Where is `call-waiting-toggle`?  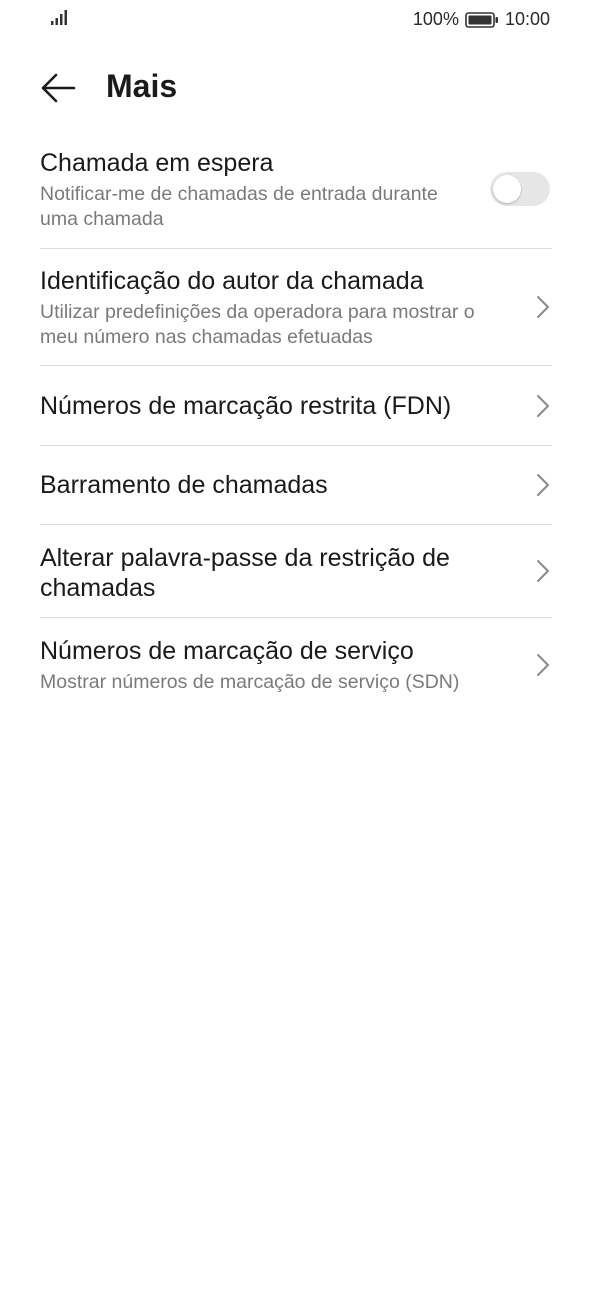 call-waiting-toggle is located at coordinates (520, 189).